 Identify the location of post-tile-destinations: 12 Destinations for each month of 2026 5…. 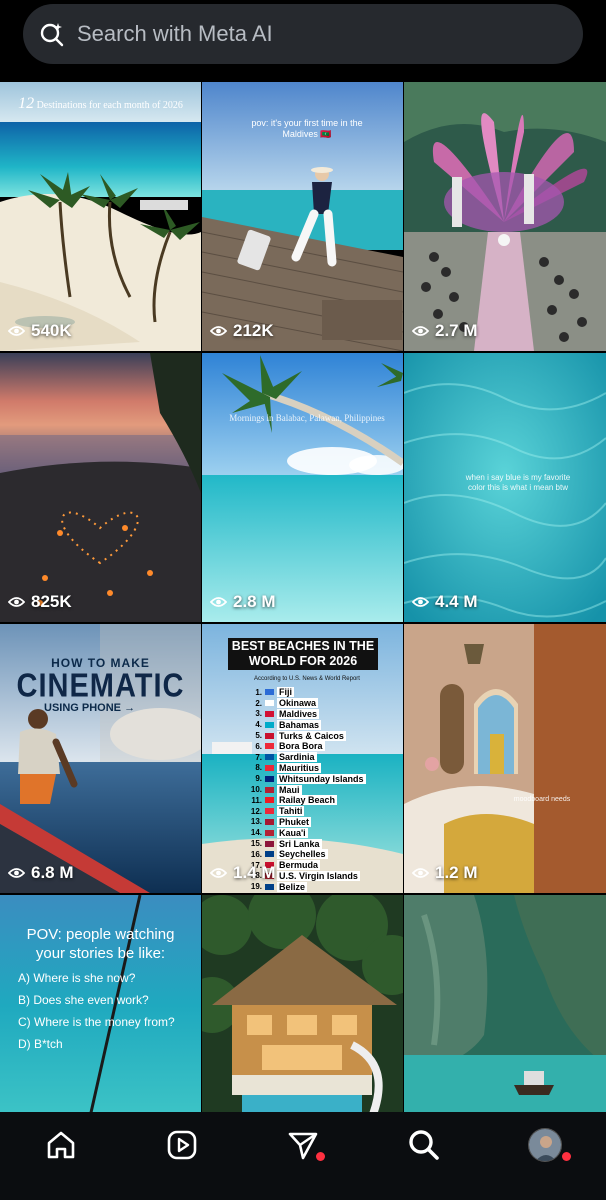
(100, 216).